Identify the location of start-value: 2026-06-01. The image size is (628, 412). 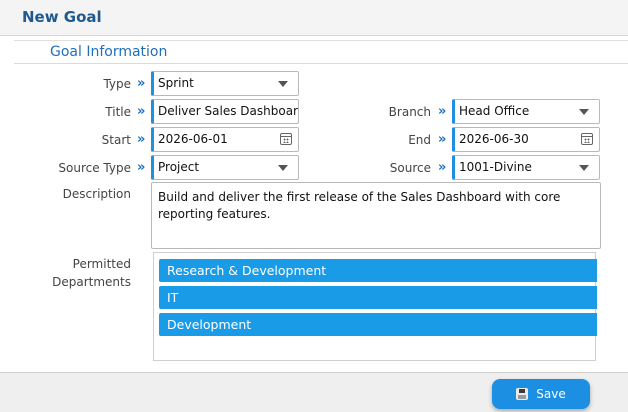
(193, 139).